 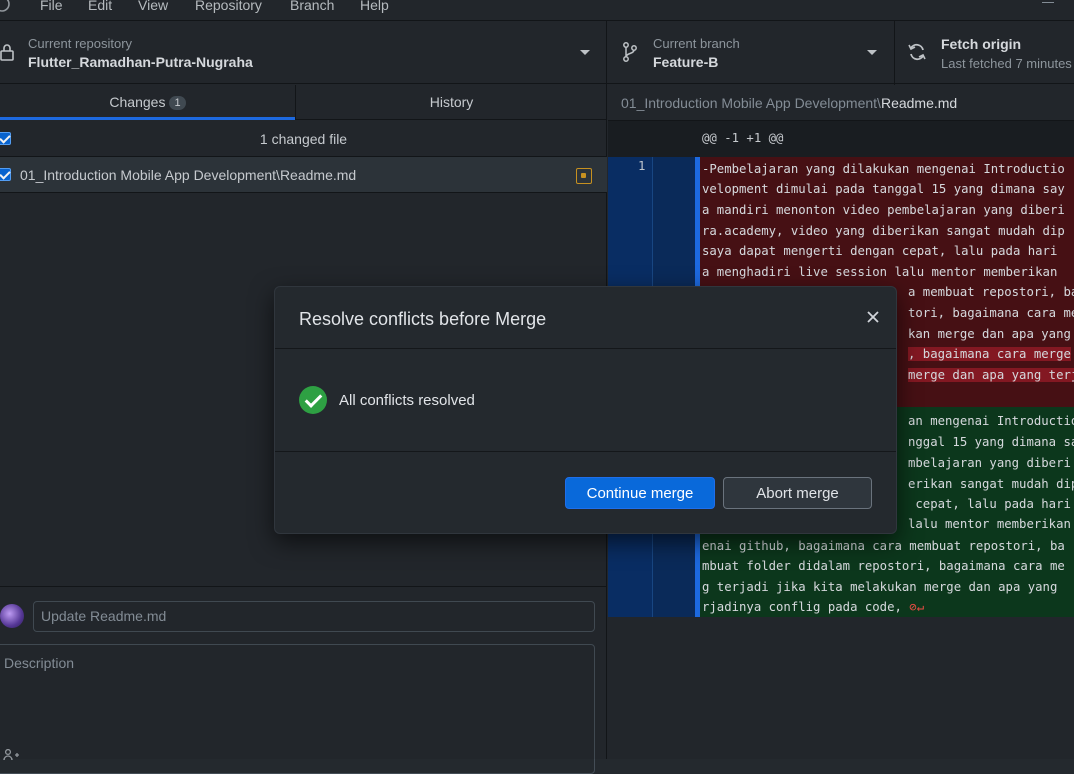 What do you see at coordinates (423, 319) in the screenshot?
I see `dialog-title: Resolve conflicts before Merge` at bounding box center [423, 319].